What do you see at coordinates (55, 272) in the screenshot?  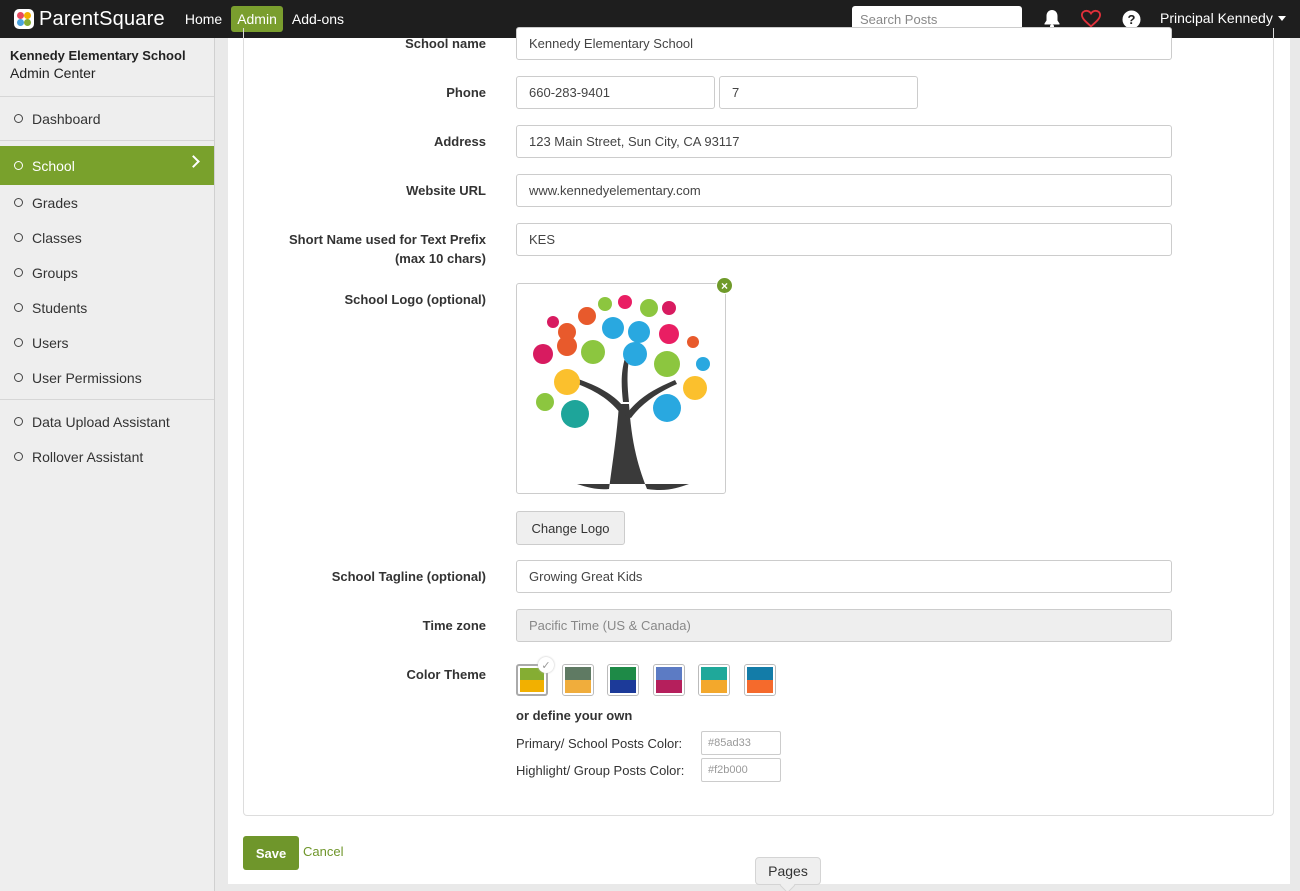 I see `sidebar-item-label: Groups` at bounding box center [55, 272].